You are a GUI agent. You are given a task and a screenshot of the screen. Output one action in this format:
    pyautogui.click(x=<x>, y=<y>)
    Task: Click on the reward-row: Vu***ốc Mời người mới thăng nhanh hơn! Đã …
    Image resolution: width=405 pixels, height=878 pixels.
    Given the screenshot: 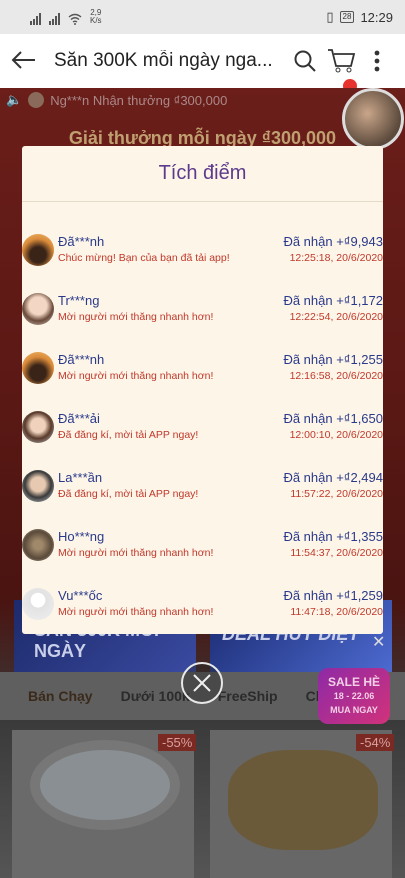 What is the action you would take?
    pyautogui.click(x=202, y=604)
    